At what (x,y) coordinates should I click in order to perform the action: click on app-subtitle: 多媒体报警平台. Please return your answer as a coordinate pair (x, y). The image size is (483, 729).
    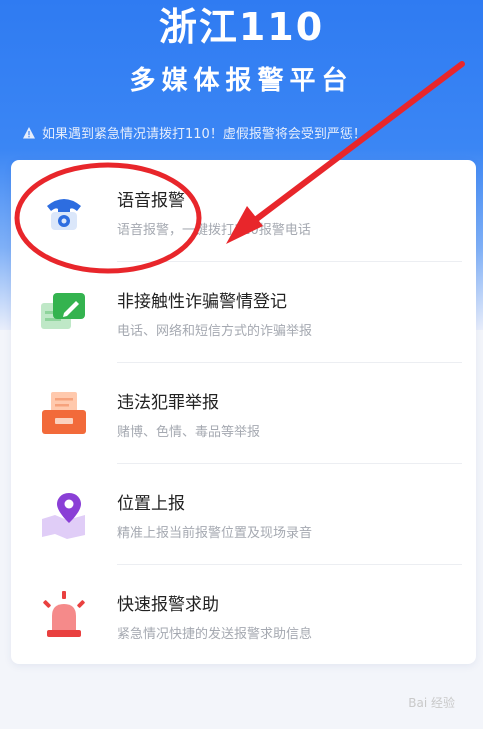
    Looking at the image, I should click on (241, 81).